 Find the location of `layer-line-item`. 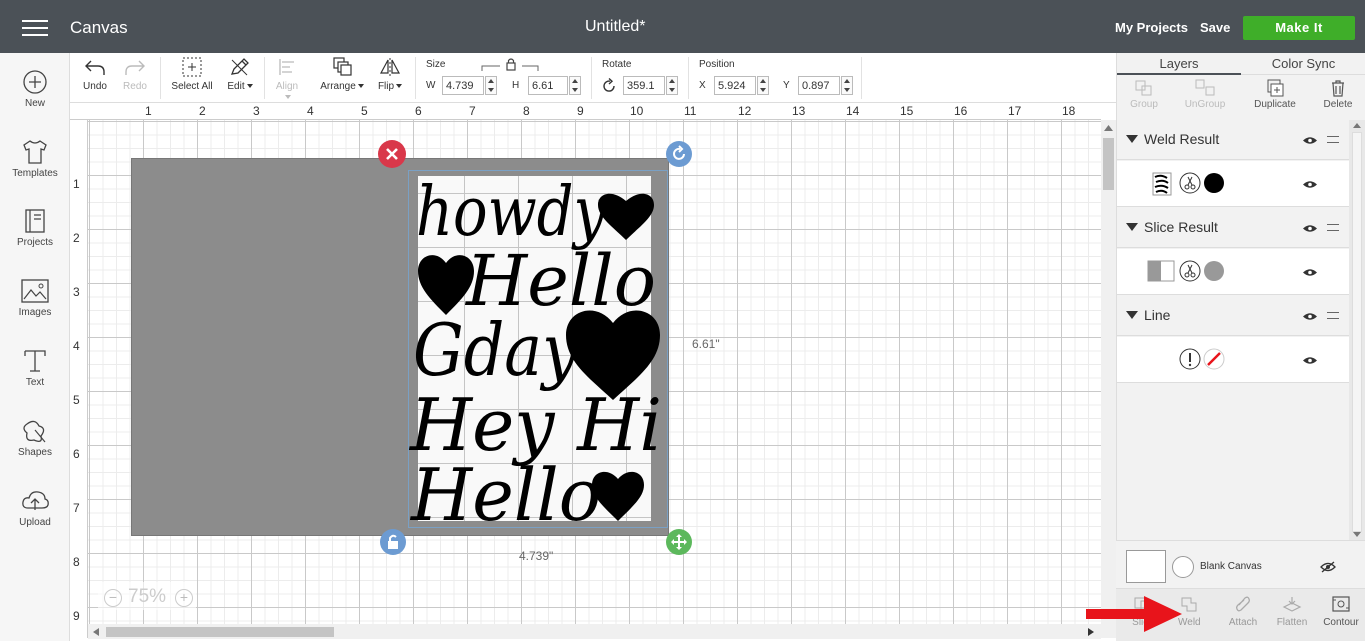

layer-line-item is located at coordinates (1233, 360).